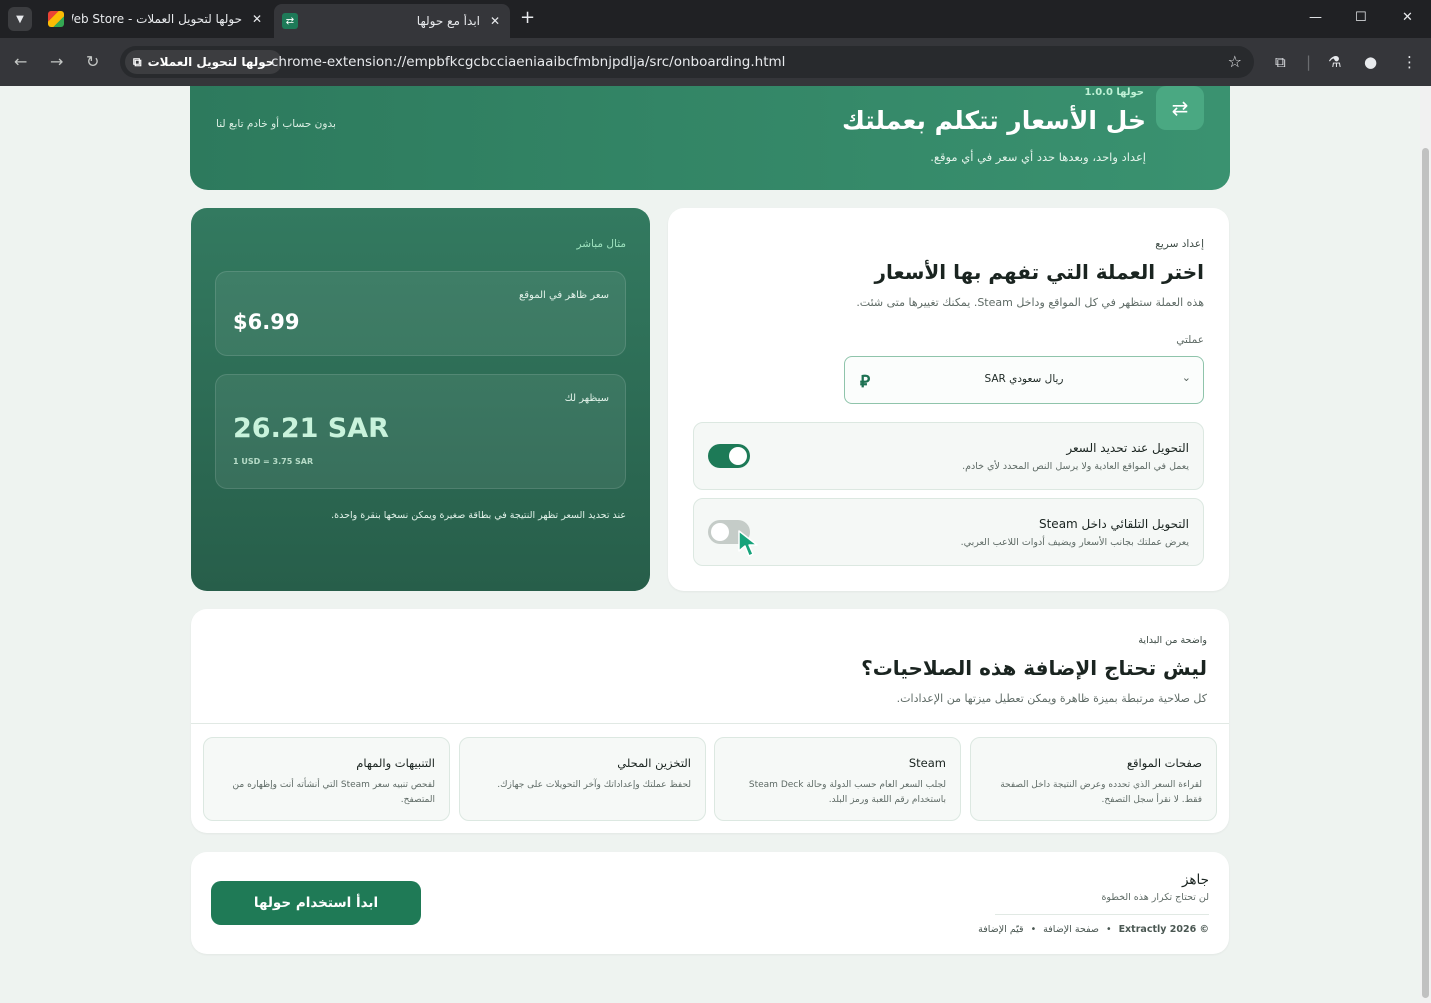 This screenshot has height=1003, width=1431. I want to click on mouse-cursor-icon, so click(748, 543).